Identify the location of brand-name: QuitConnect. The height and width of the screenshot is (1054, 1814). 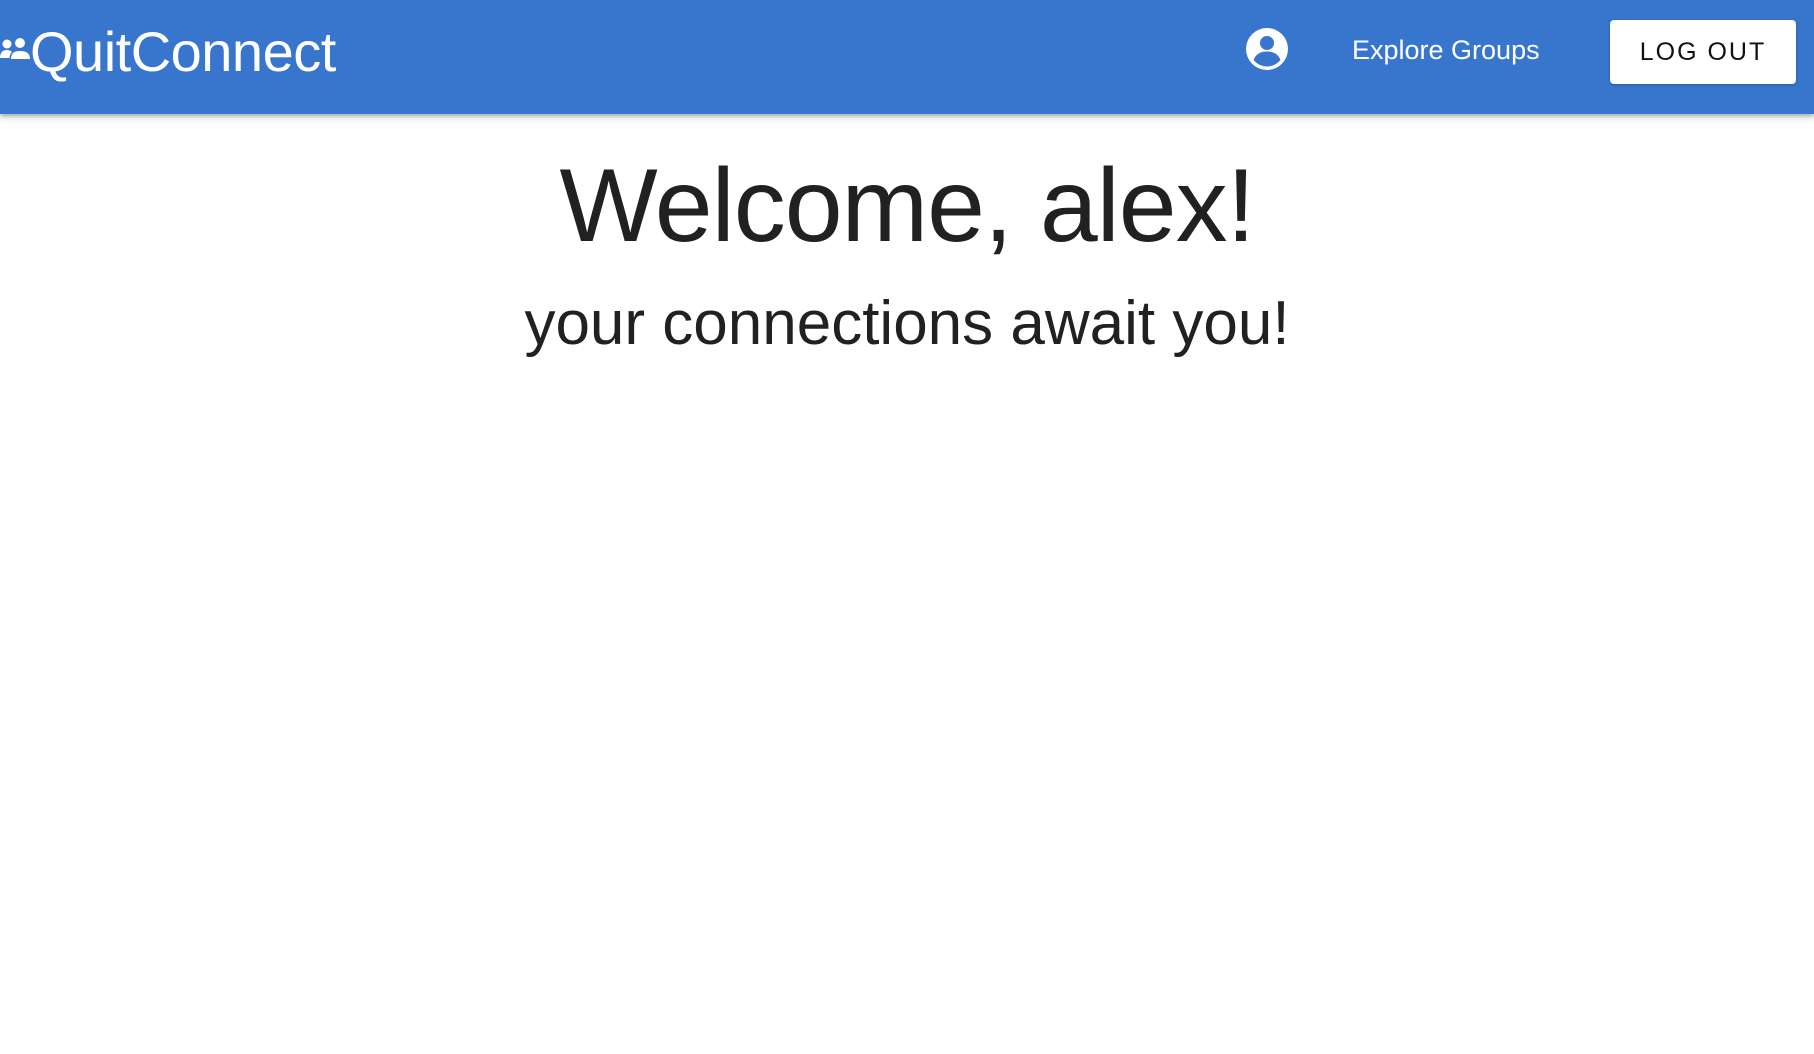
(183, 51).